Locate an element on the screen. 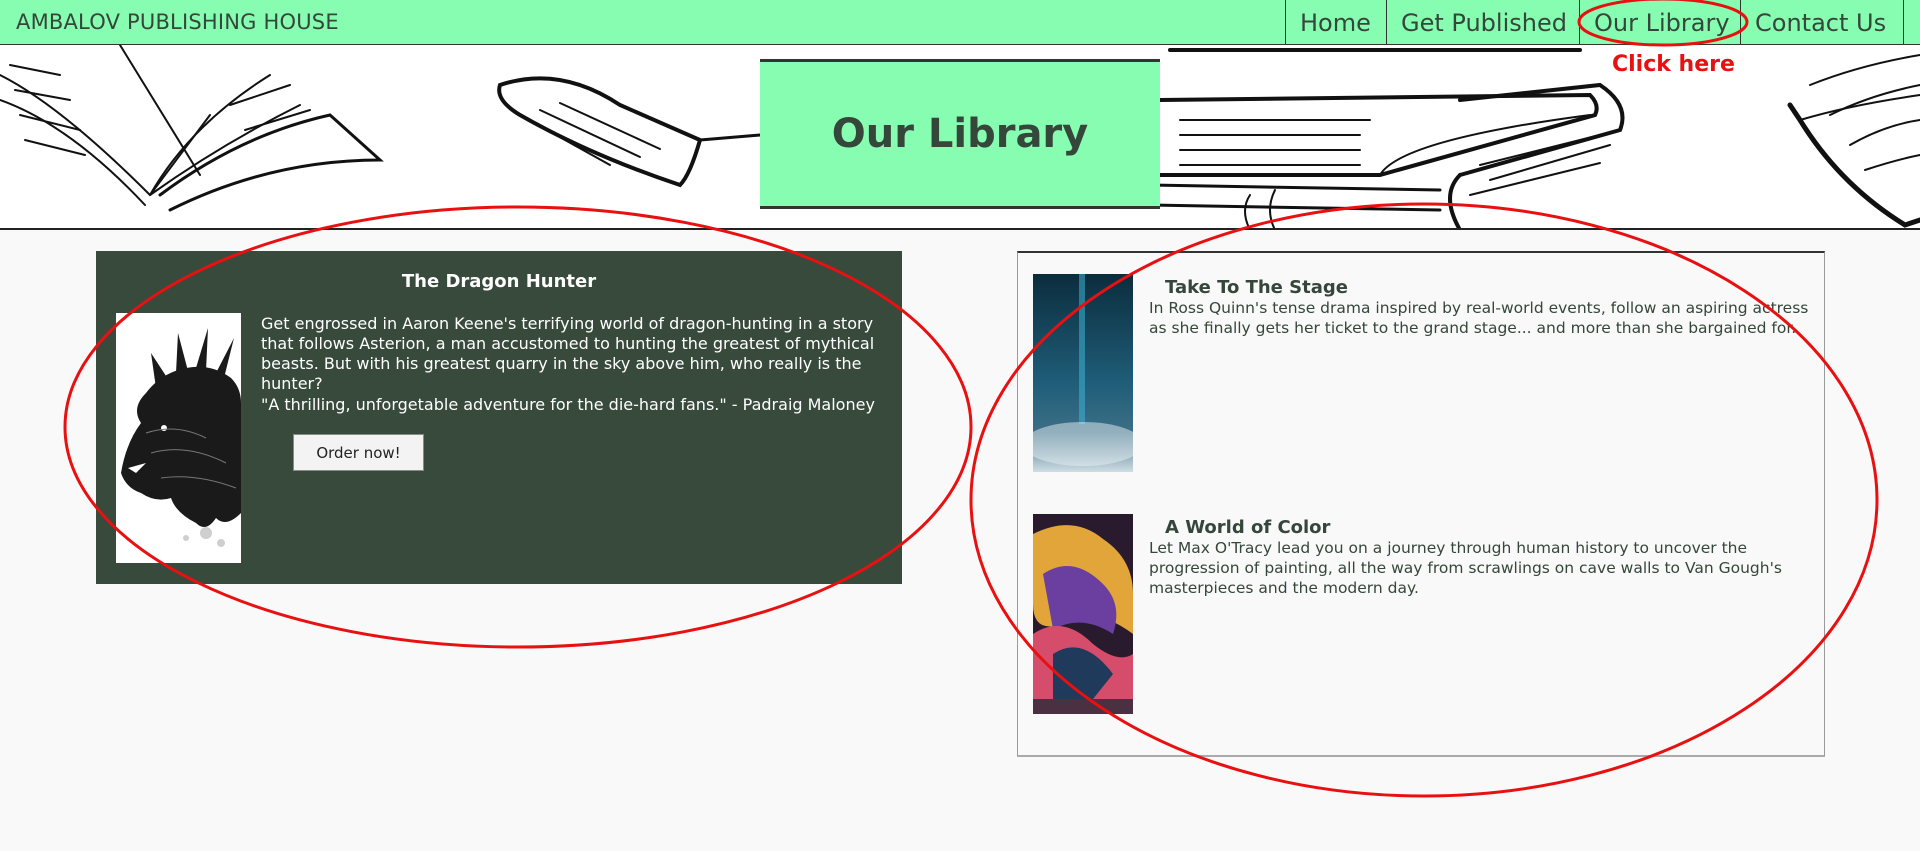 This screenshot has width=1920, height=851. hero-title-box: Our Library is located at coordinates (960, 134).